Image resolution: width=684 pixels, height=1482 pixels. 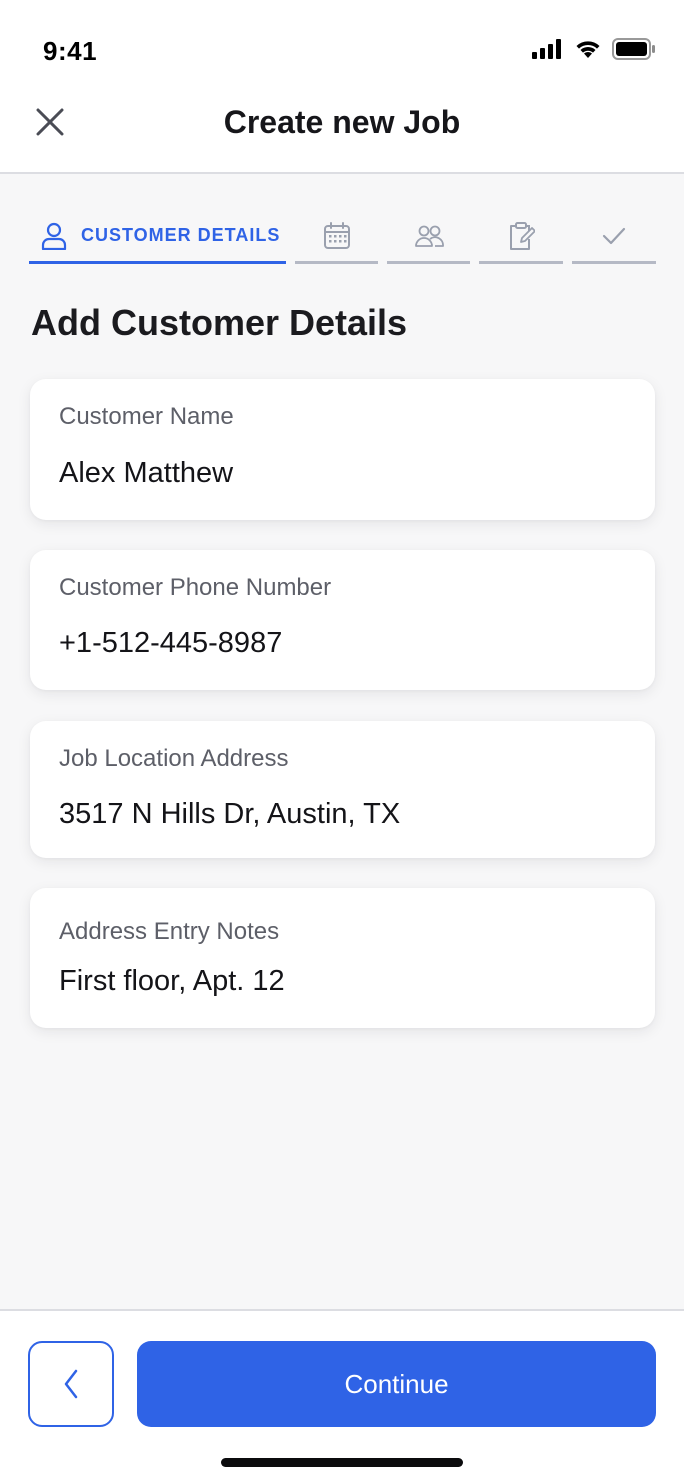 I want to click on footer-bar: Continue, so click(x=342, y=1395).